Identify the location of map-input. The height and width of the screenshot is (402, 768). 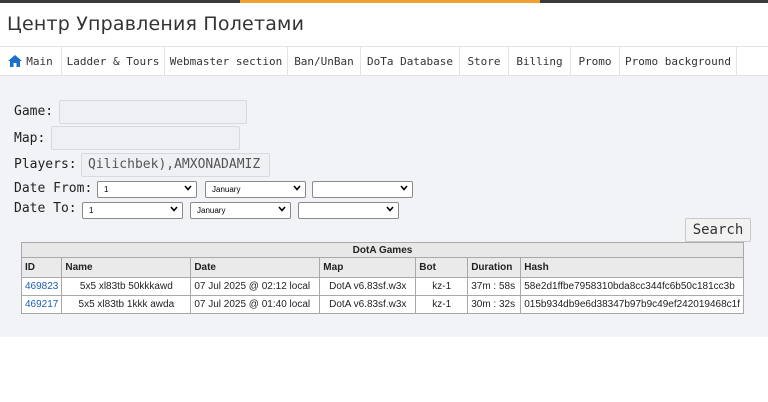
(145, 138).